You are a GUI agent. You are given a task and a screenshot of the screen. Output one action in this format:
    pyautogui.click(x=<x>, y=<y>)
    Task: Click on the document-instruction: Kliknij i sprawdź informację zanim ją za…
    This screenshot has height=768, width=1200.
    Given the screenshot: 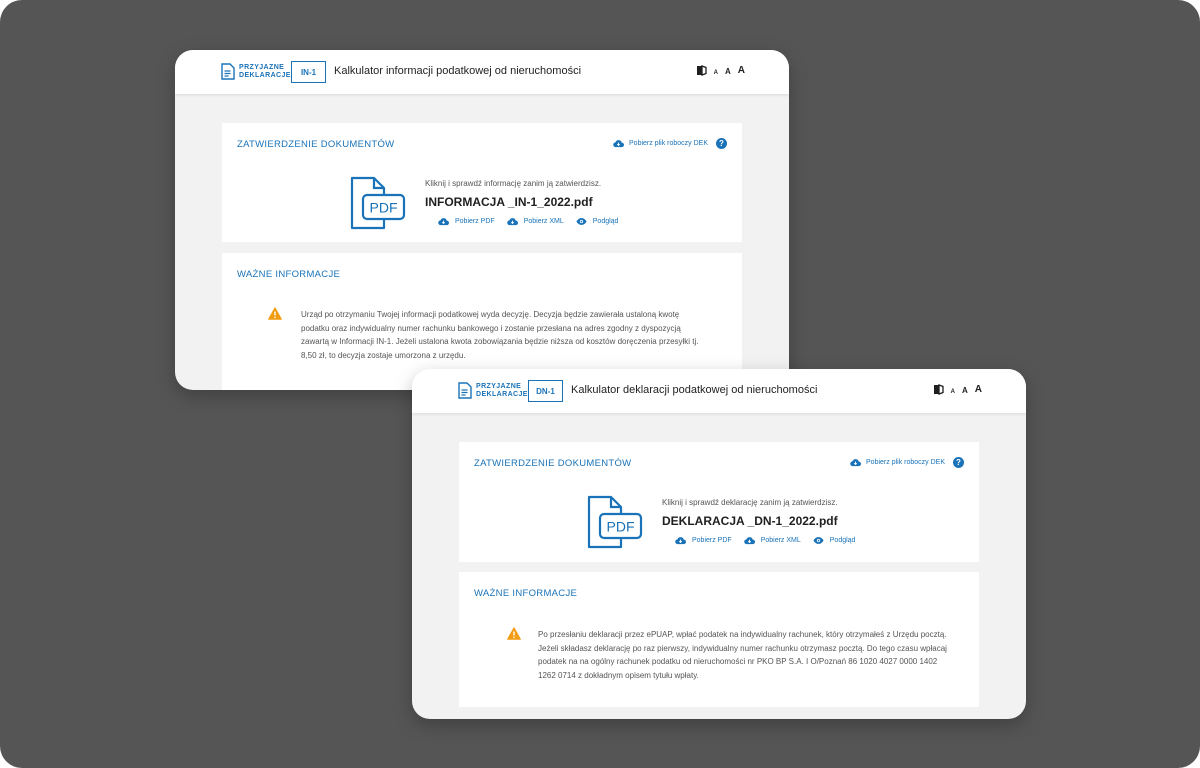 What is the action you would take?
    pyautogui.click(x=513, y=183)
    